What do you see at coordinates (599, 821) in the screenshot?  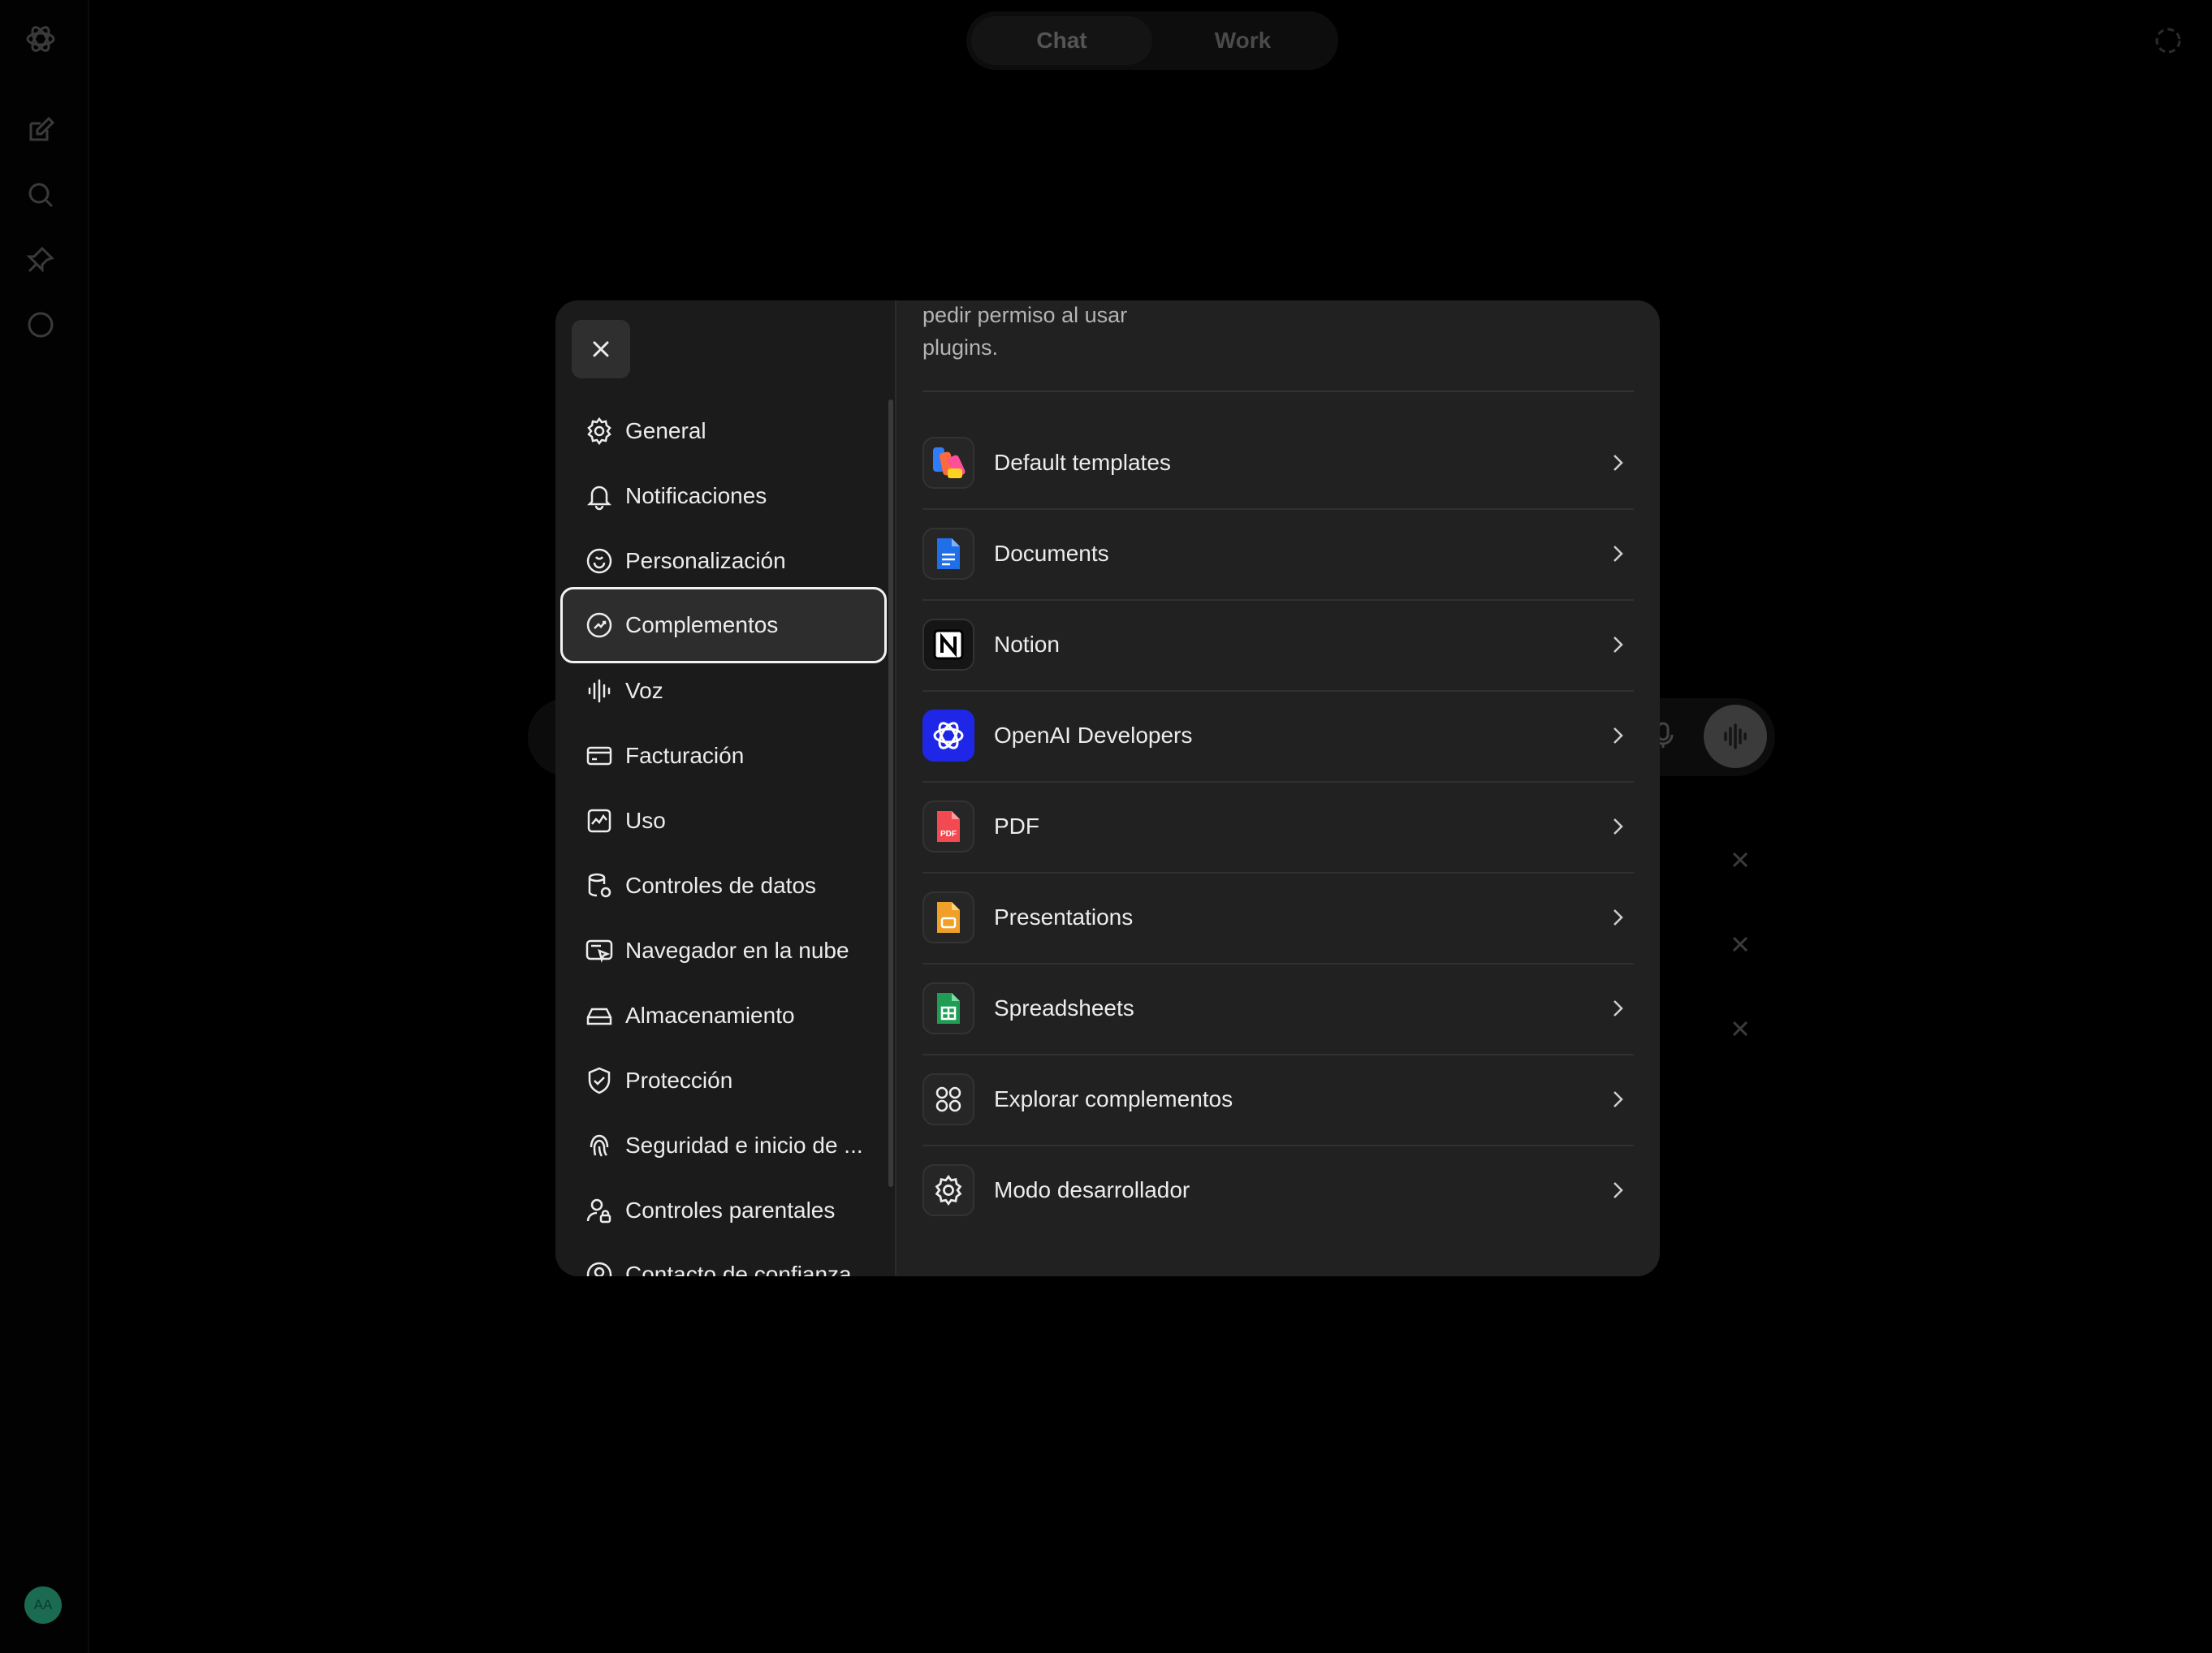 I see `usage-chart-icon` at bounding box center [599, 821].